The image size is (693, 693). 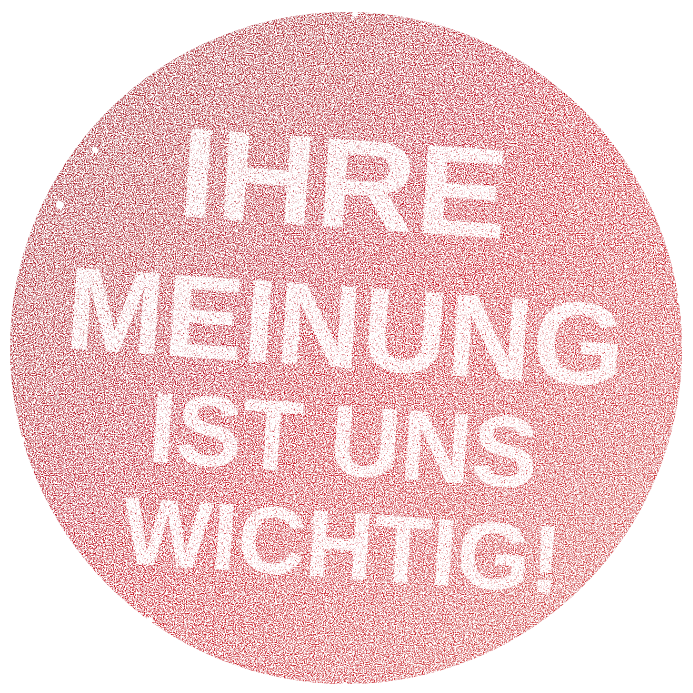 What do you see at coordinates (343, 184) in the screenshot?
I see `stamp-line-1: IHRE` at bounding box center [343, 184].